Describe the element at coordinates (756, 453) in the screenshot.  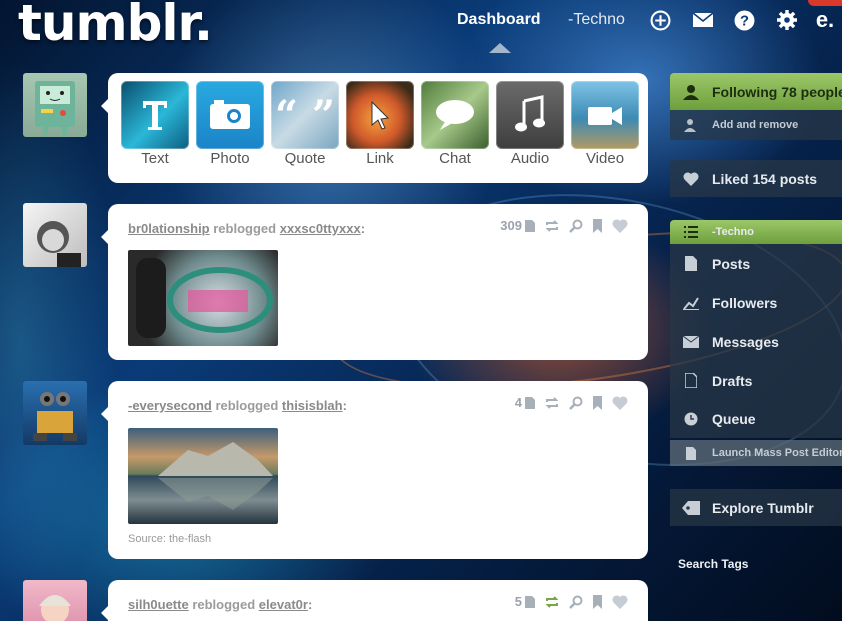
I see `mass-post-editor-link: Launch Mass Post Editor` at that location.